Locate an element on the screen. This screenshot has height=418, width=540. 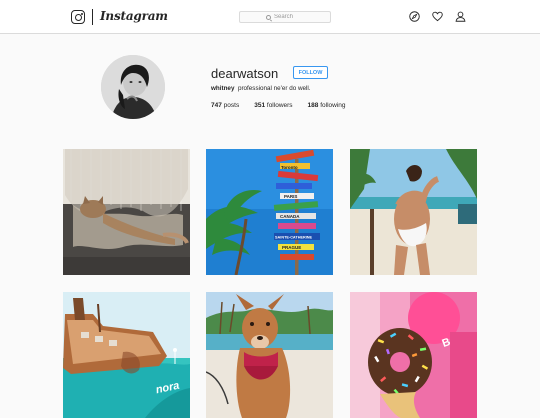
instagram-camera-icon is located at coordinates (78, 17).